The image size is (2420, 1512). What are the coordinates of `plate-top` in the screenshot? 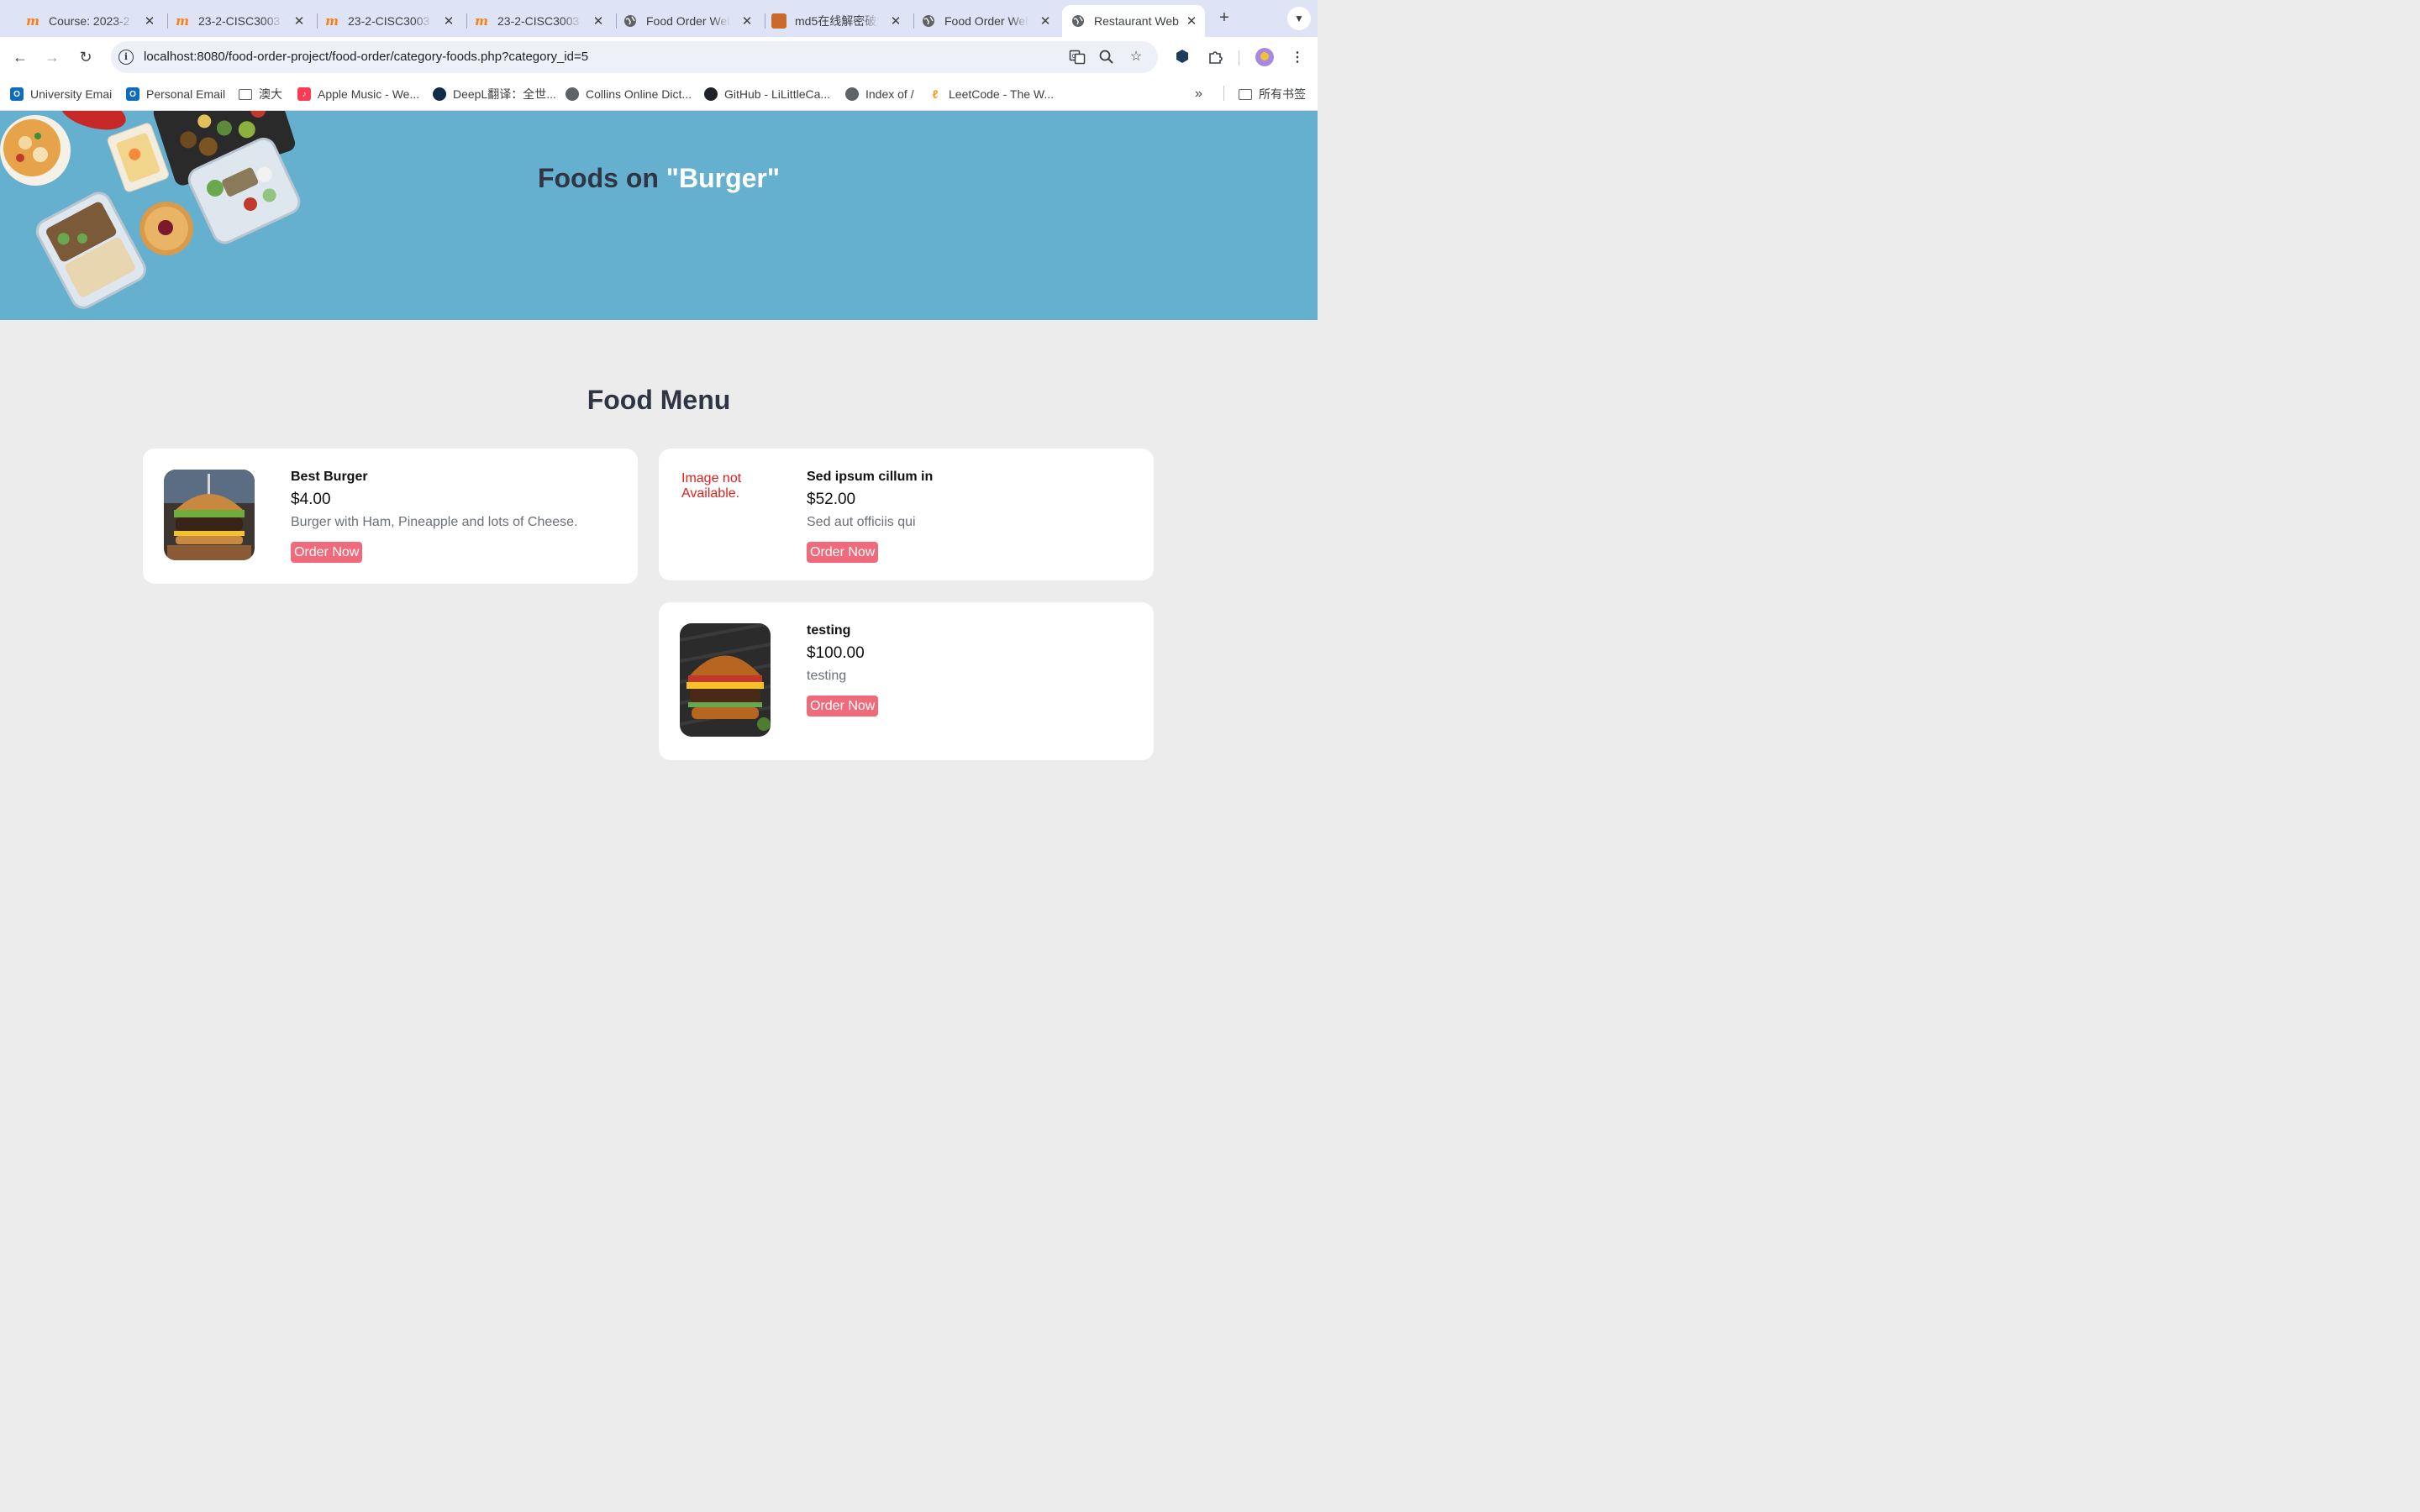 It's located at (93, 120).